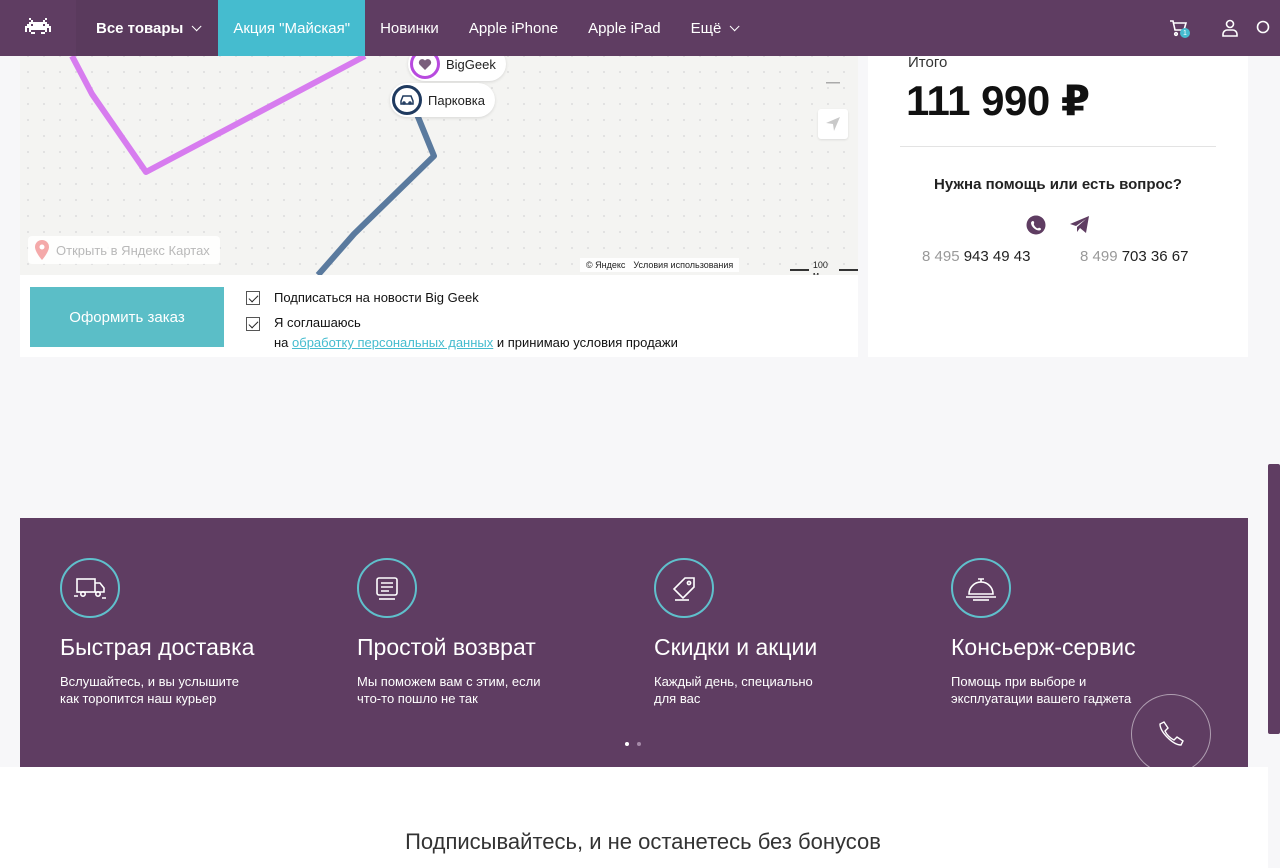  I want to click on subscribe-checkbox, so click(253, 298).